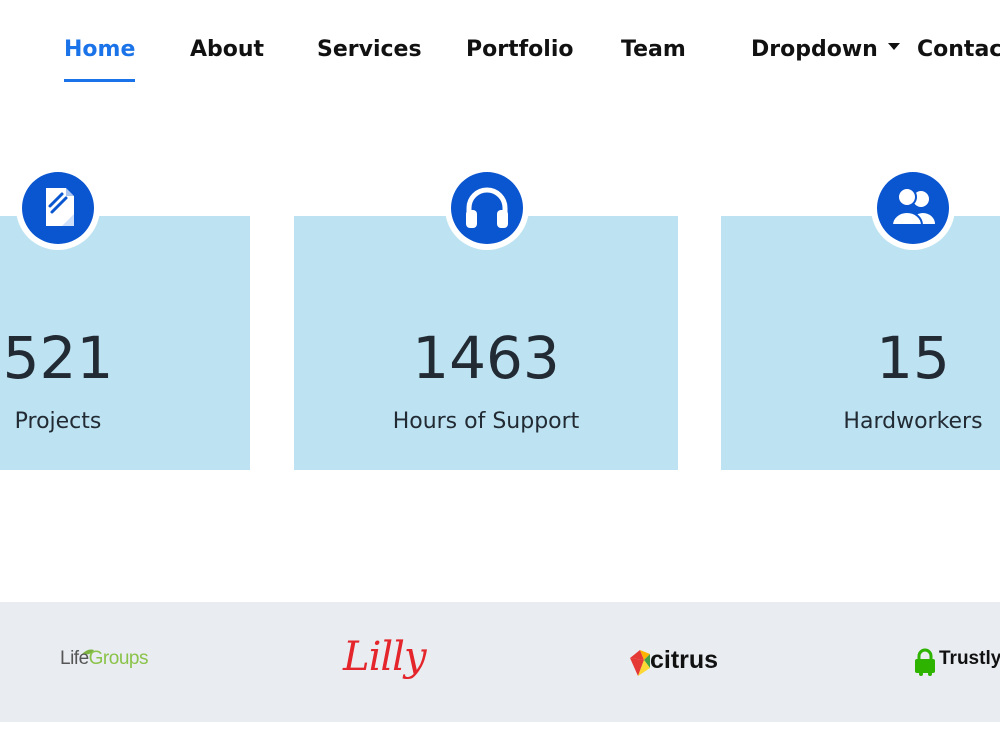  Describe the element at coordinates (100, 49) in the screenshot. I see `nav-home-label: Home` at that location.